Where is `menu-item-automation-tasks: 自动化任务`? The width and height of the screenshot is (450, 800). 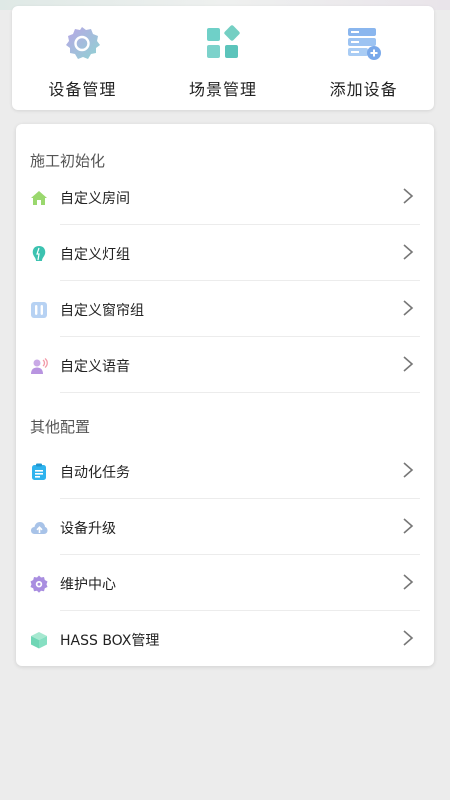
menu-item-automation-tasks: 自动化任务 is located at coordinates (225, 471).